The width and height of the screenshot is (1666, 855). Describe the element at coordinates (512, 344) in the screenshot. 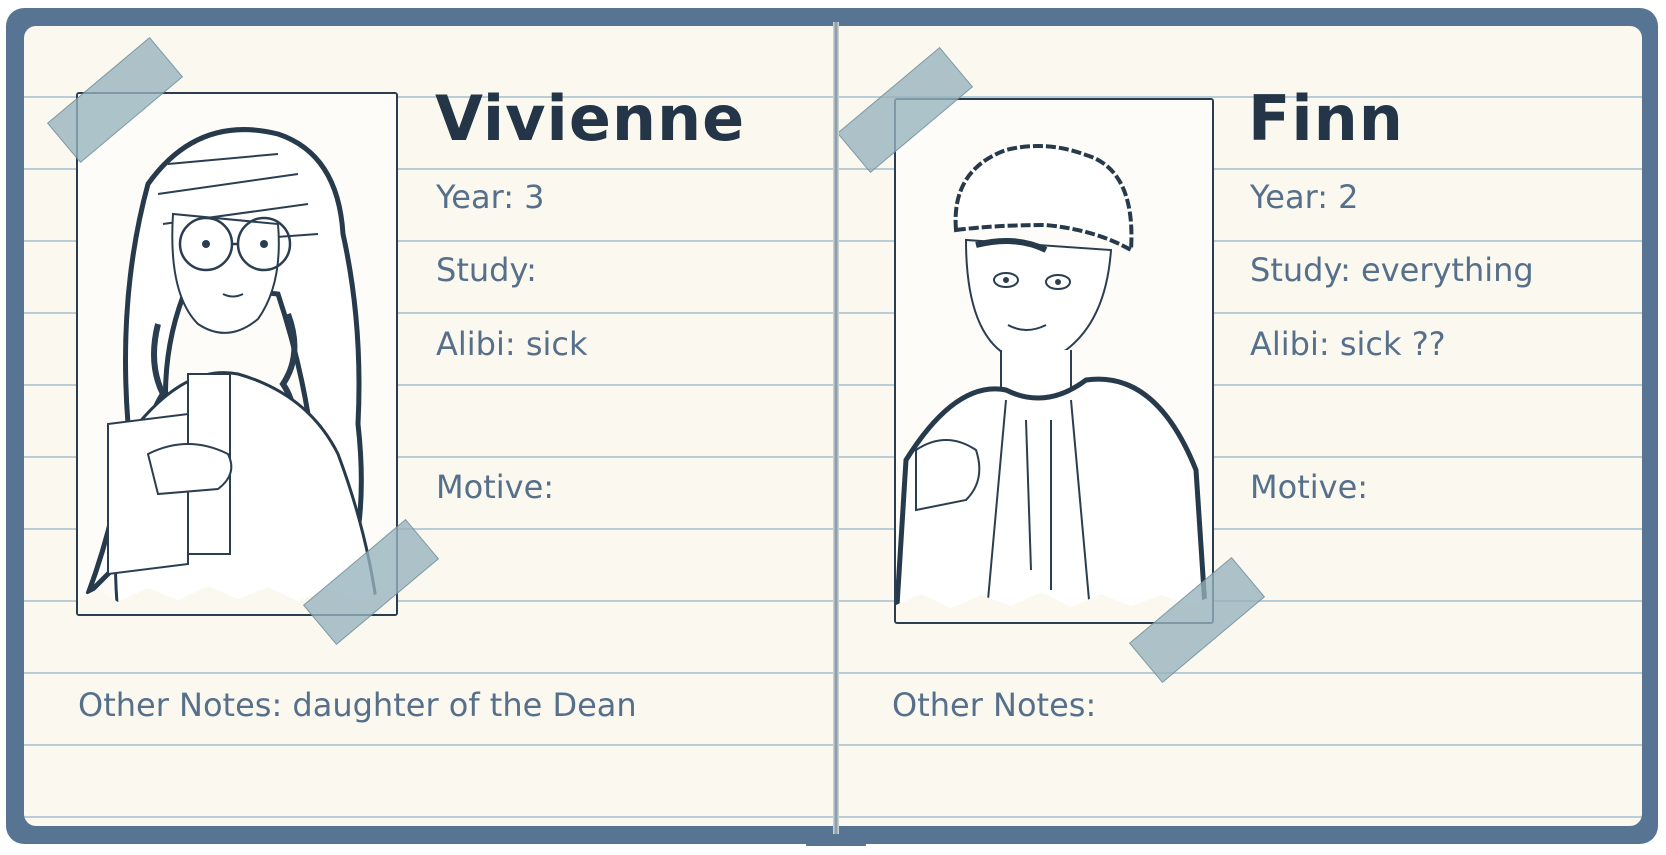

I see `vivienne-alibi: Alibi: sick` at that location.